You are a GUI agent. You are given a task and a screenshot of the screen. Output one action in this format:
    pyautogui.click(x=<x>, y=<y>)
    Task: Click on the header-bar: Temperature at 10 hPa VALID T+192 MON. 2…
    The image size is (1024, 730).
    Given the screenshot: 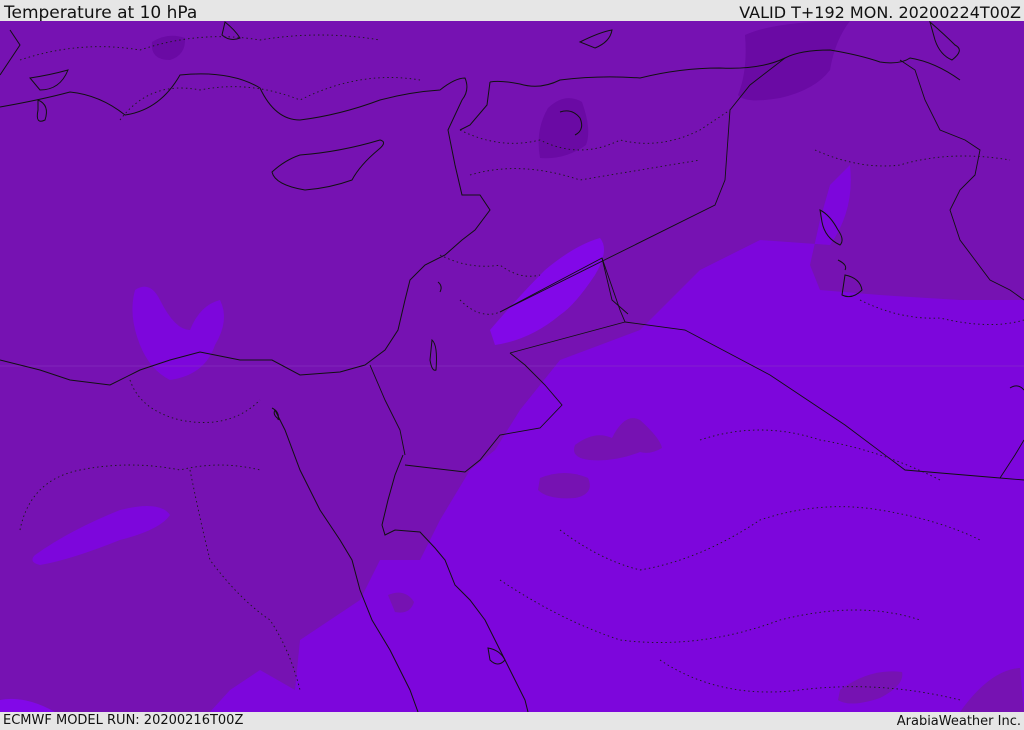 What is the action you would take?
    pyautogui.click(x=512, y=11)
    